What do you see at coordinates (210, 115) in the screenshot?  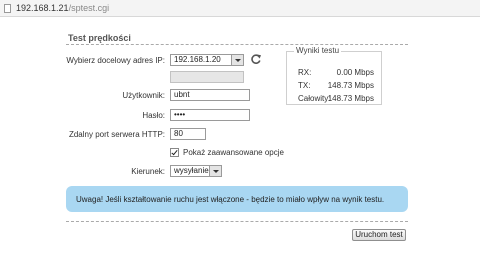 I see `password-field: ••••` at bounding box center [210, 115].